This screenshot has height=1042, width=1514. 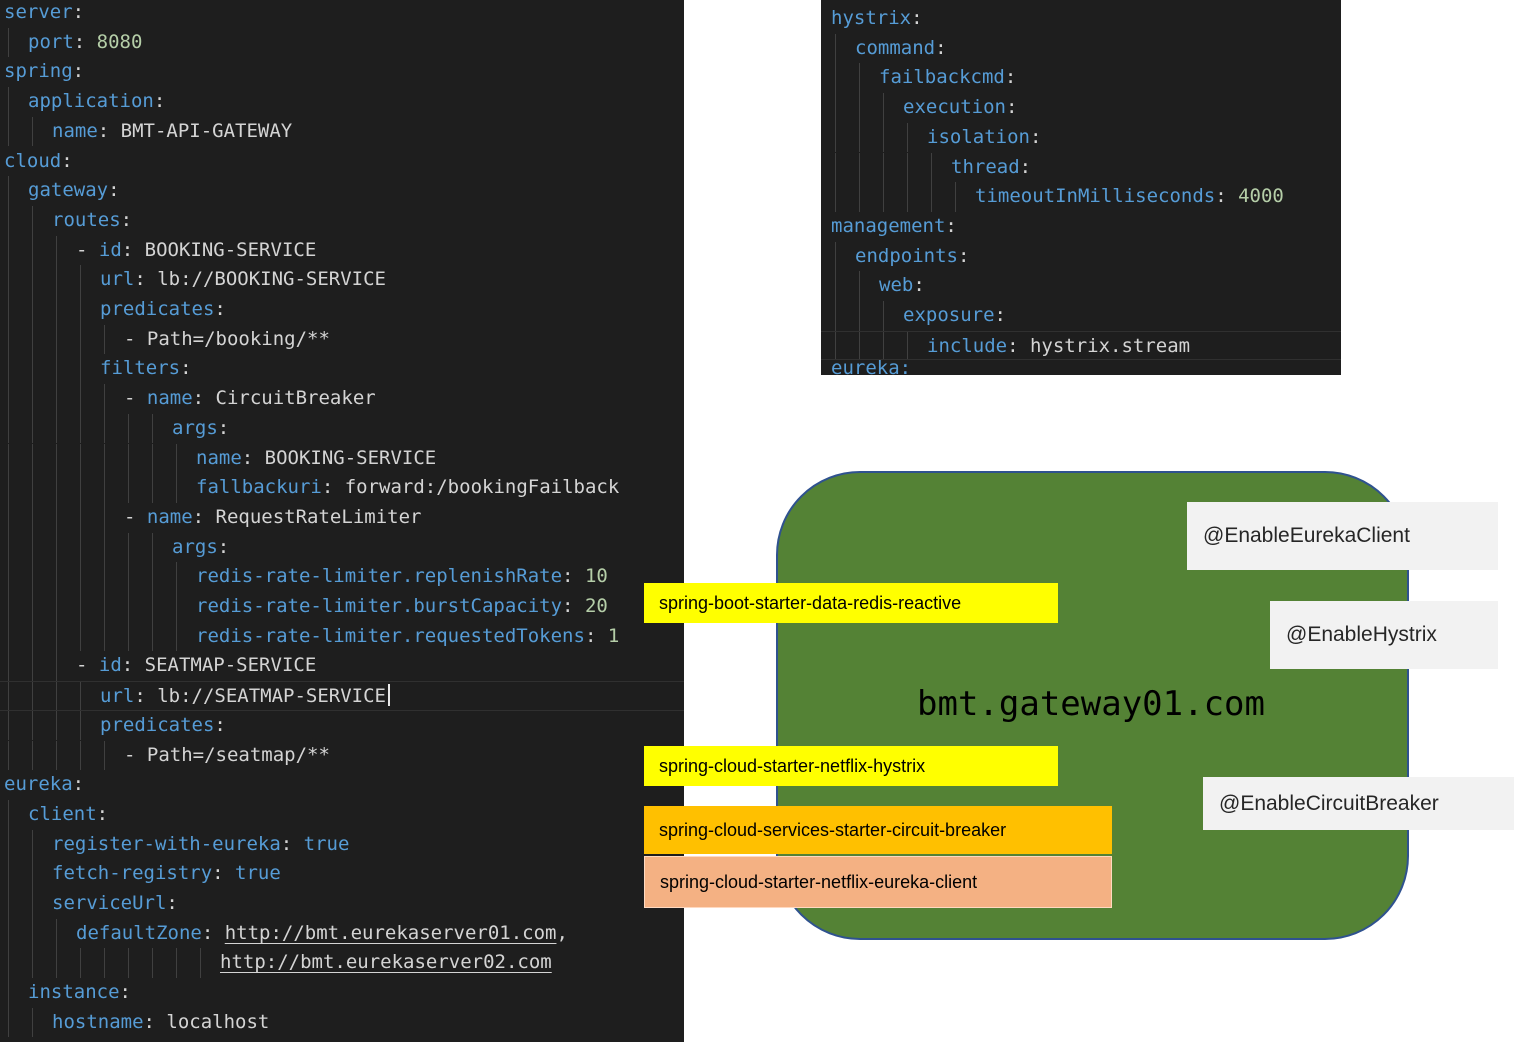 I want to click on code-line: redis-rate-limiter.replenishRate: 10, so click(x=342, y=577).